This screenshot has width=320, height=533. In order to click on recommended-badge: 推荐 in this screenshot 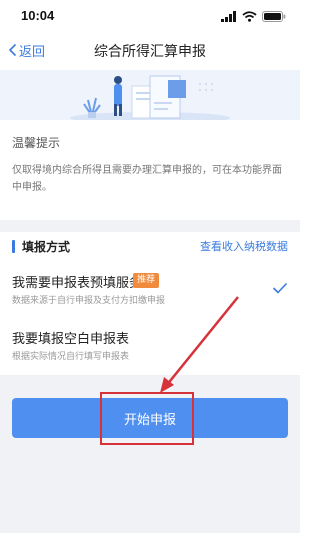, I will do `click(146, 280)`.